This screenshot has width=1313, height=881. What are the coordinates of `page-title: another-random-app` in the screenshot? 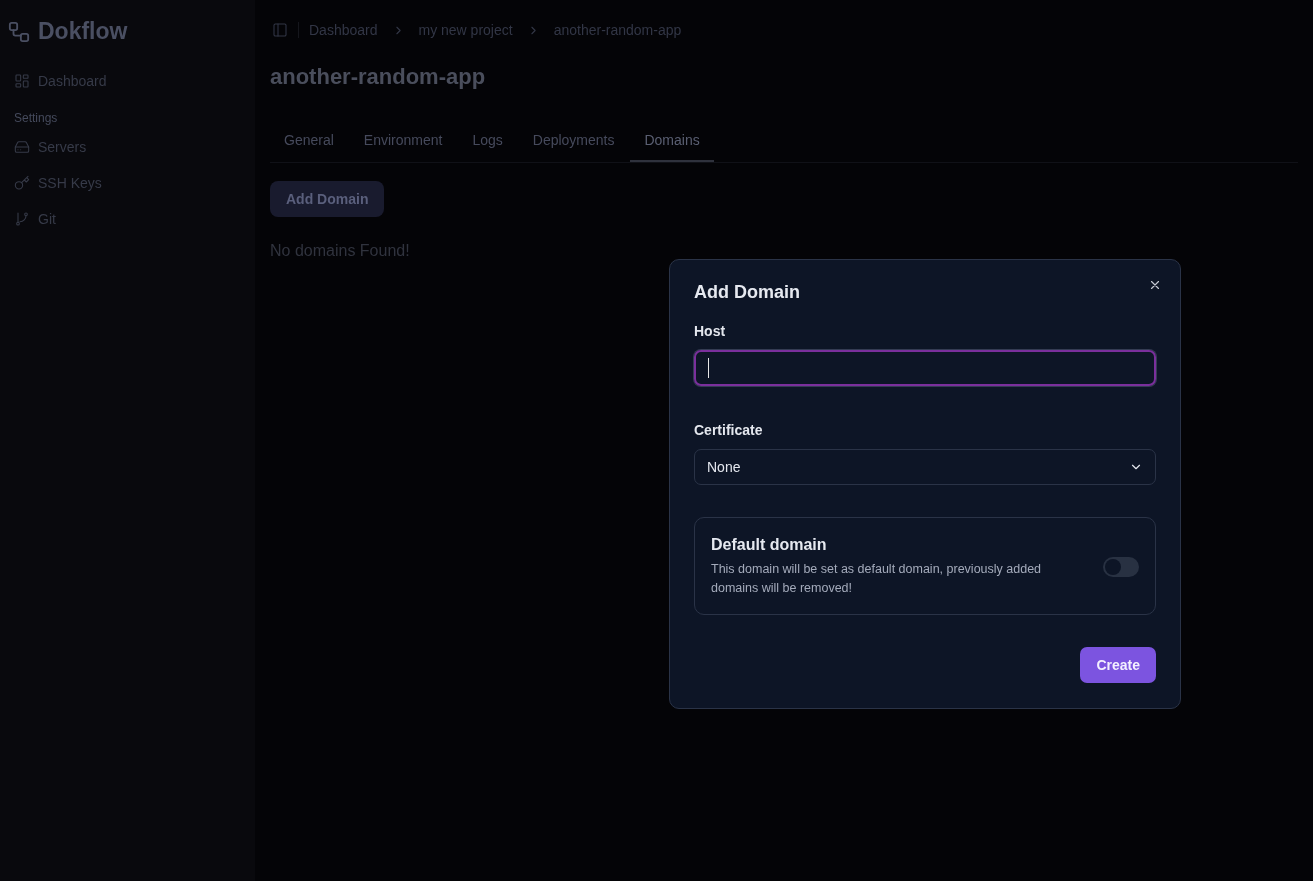 It's located at (378, 77).